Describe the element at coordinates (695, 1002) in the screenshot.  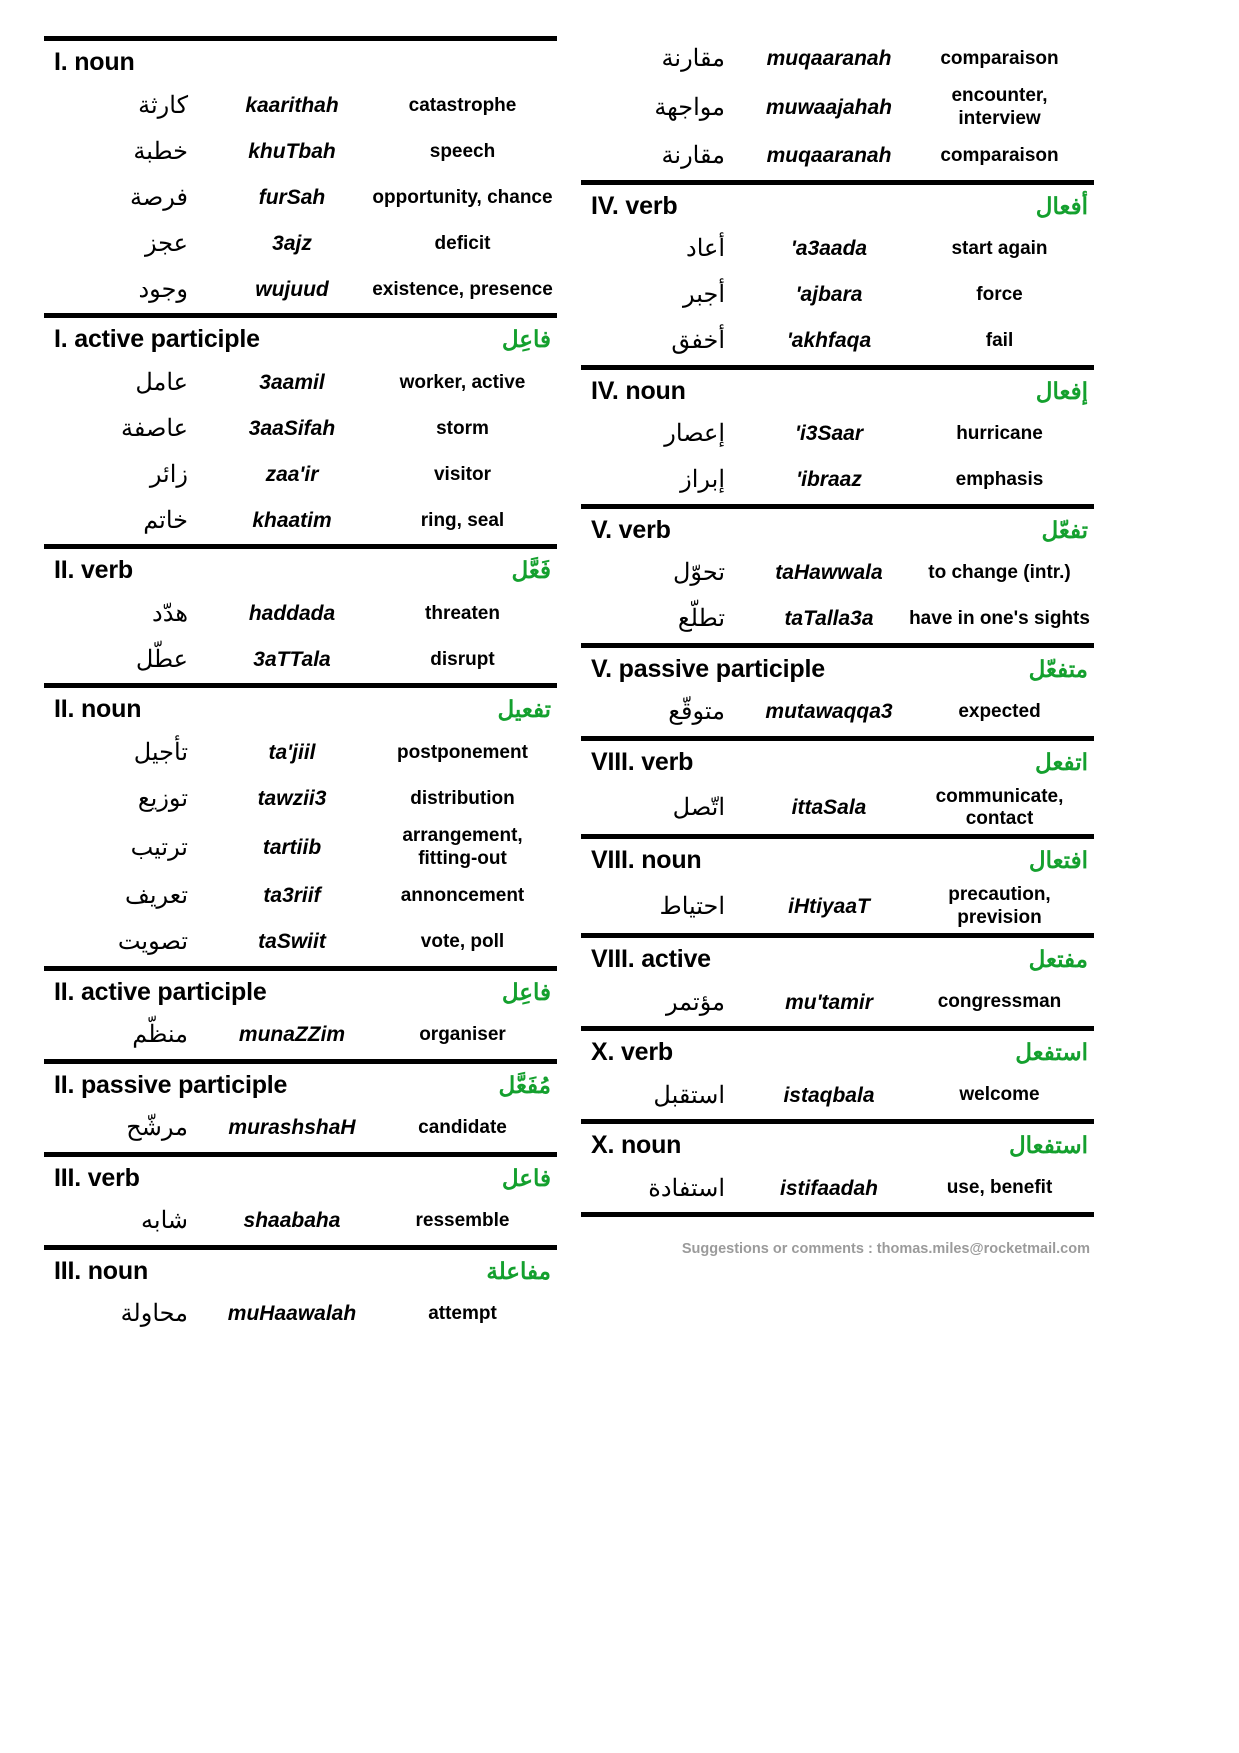
I see `arabic-word: مؤتمر` at that location.